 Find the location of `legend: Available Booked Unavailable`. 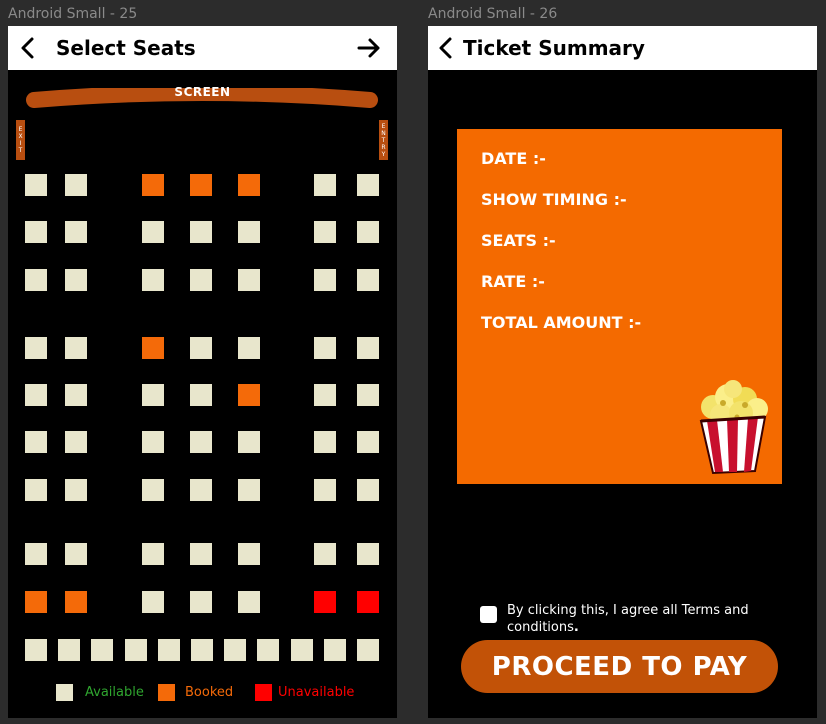

legend: Available Booked Unavailable is located at coordinates (202, 694).